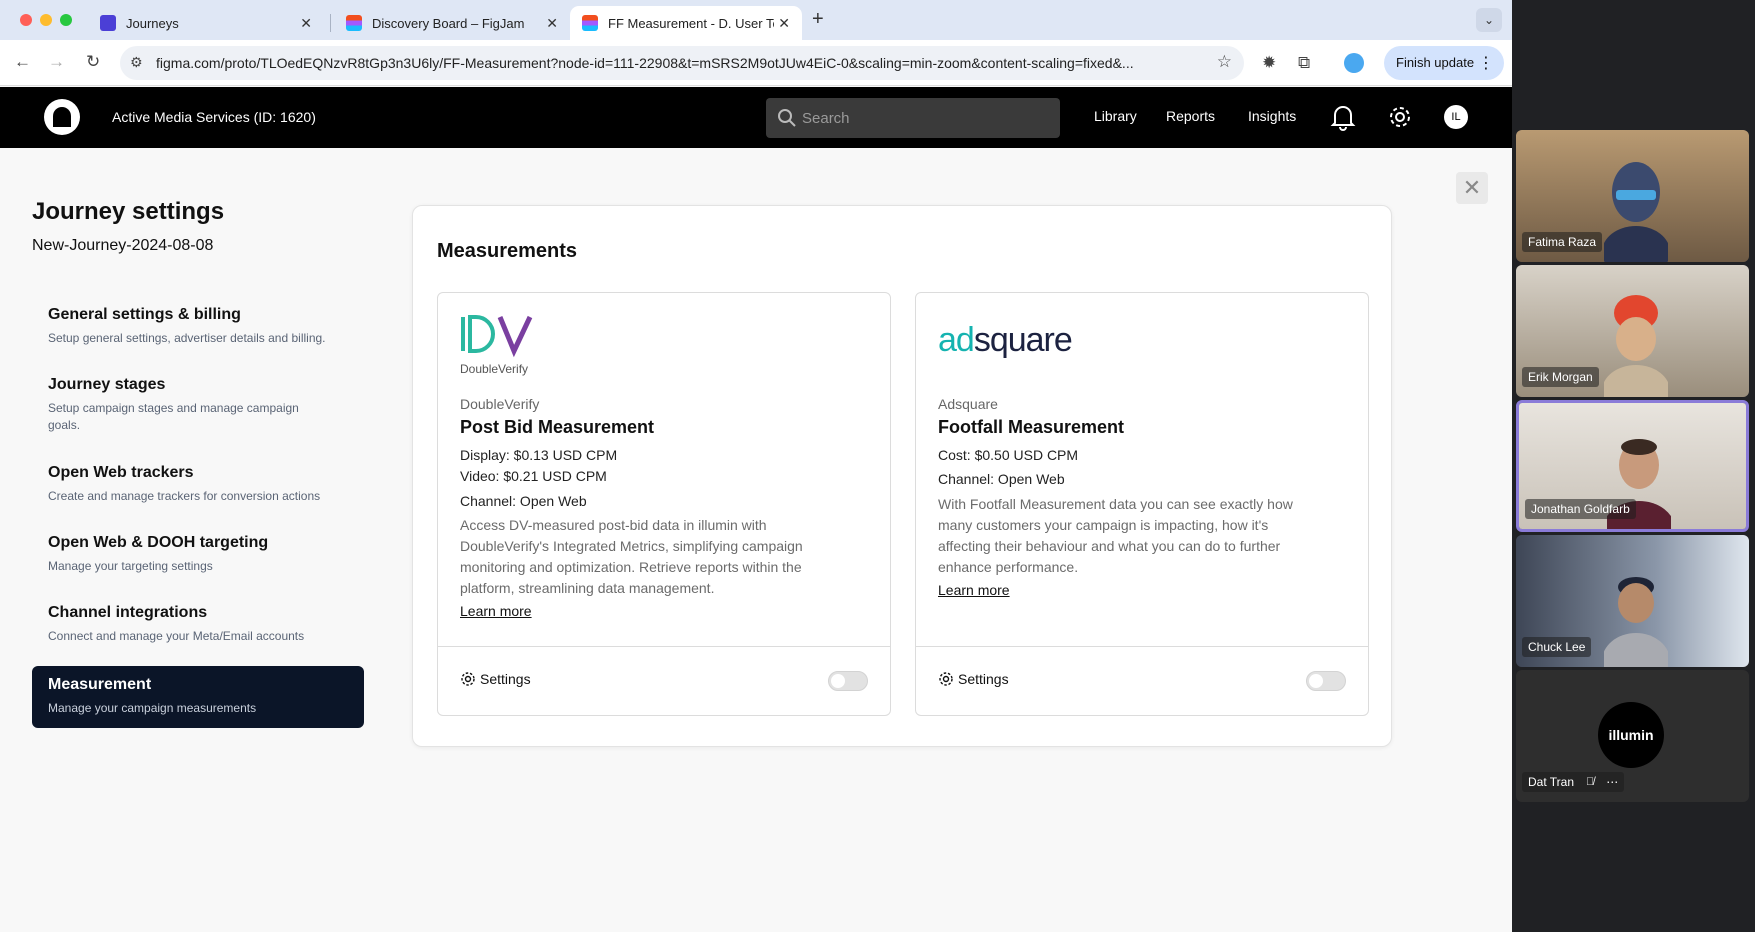 The height and width of the screenshot is (932, 1755). I want to click on participant-tile: Chuck Lee, so click(1632, 601).